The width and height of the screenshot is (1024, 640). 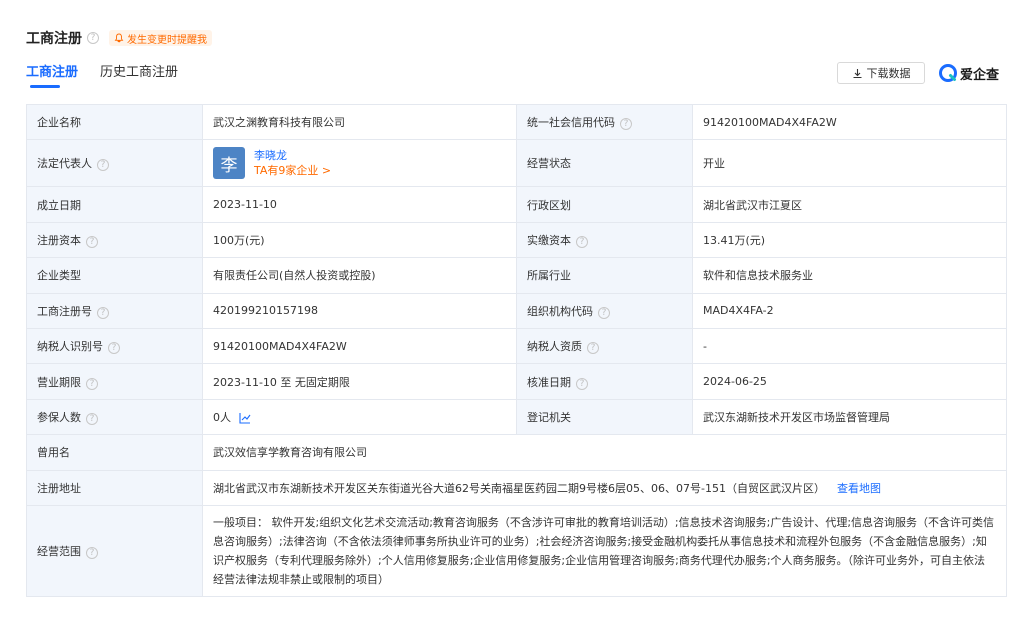 What do you see at coordinates (888, 73) in the screenshot?
I see `download-data-label: 下载数据` at bounding box center [888, 73].